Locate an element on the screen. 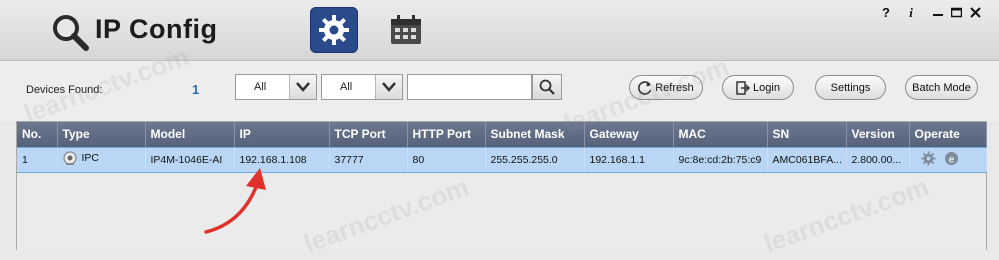 Image resolution: width=999 pixels, height=260 pixels. devices-found-count: 1 is located at coordinates (196, 89).